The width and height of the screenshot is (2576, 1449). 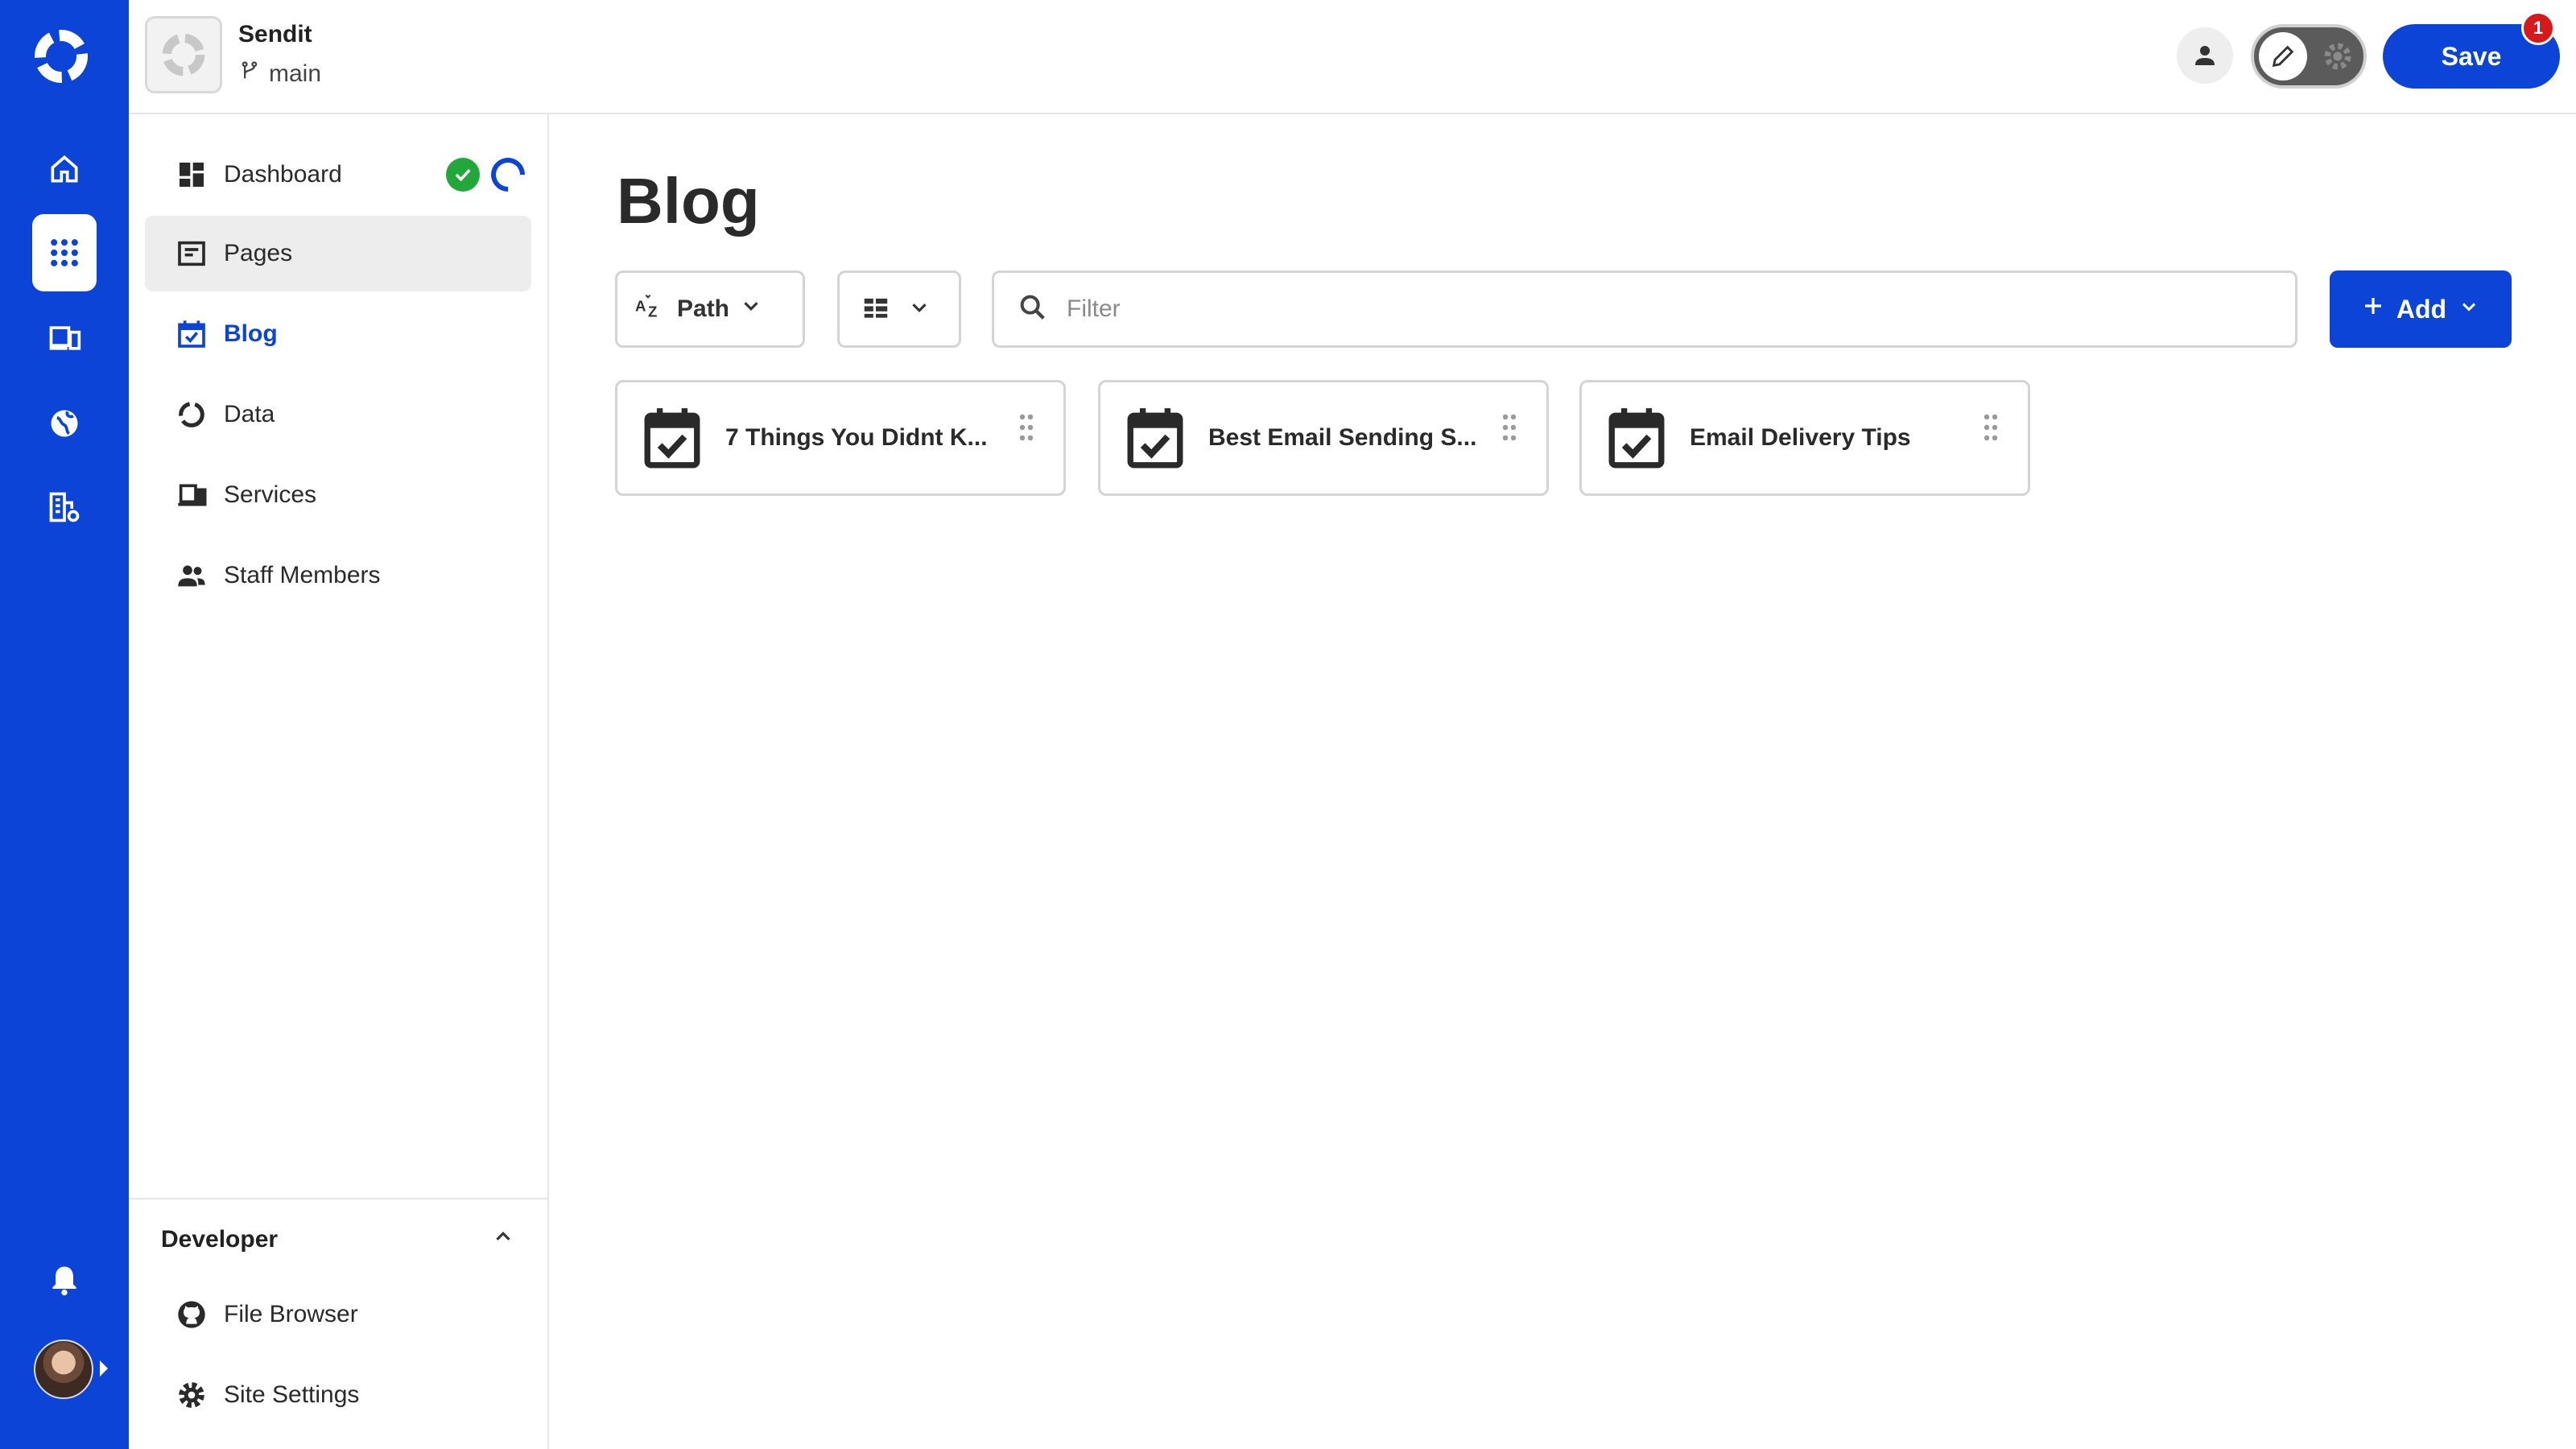 I want to click on sort-az-icon: AZ, so click(x=651, y=309).